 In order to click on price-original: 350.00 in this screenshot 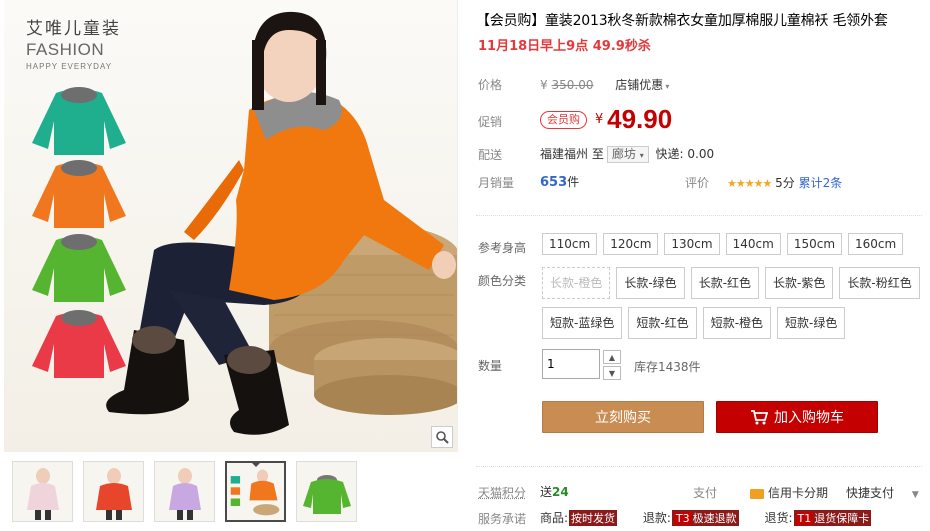, I will do `click(572, 85)`.